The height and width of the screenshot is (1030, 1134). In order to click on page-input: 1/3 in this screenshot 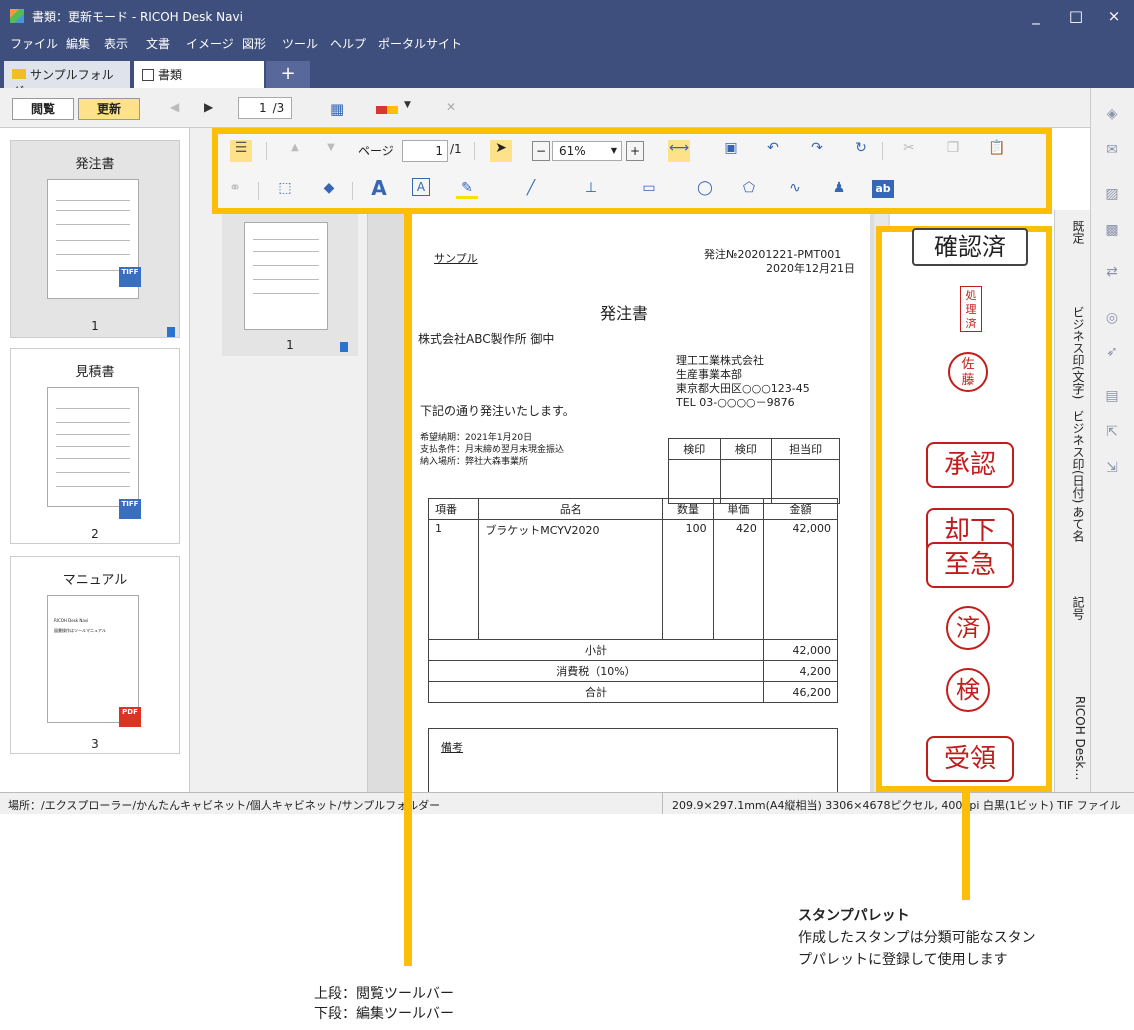, I will do `click(265, 108)`.